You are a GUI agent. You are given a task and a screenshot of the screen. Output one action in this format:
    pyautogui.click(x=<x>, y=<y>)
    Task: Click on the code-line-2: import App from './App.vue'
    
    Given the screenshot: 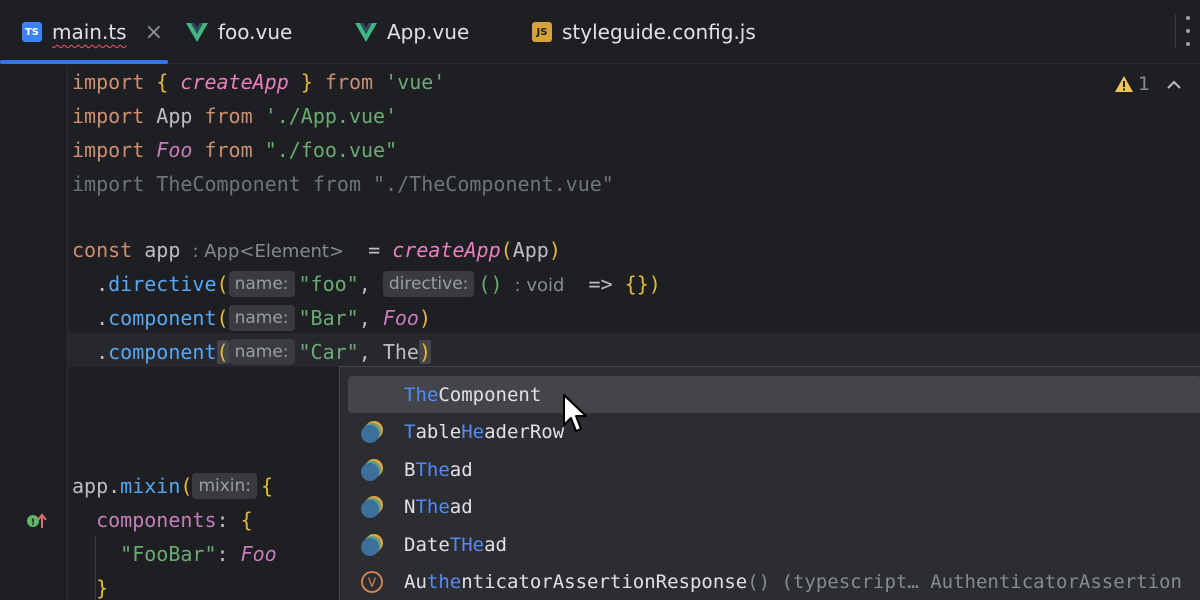 What is the action you would take?
    pyautogui.click(x=235, y=116)
    